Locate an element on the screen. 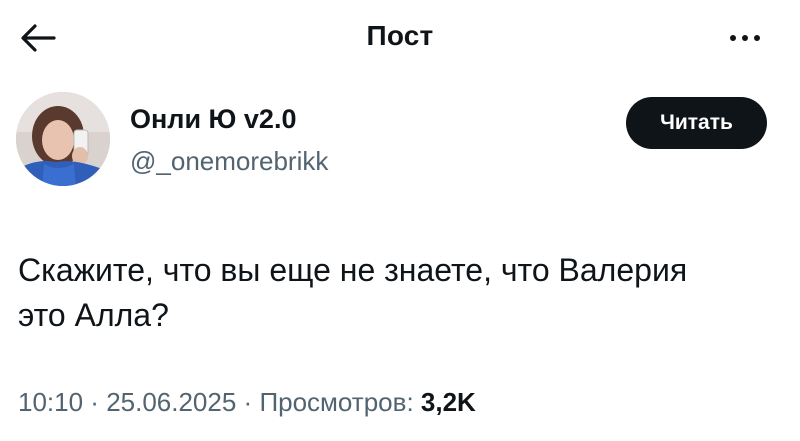  avatar is located at coordinates (63, 139).